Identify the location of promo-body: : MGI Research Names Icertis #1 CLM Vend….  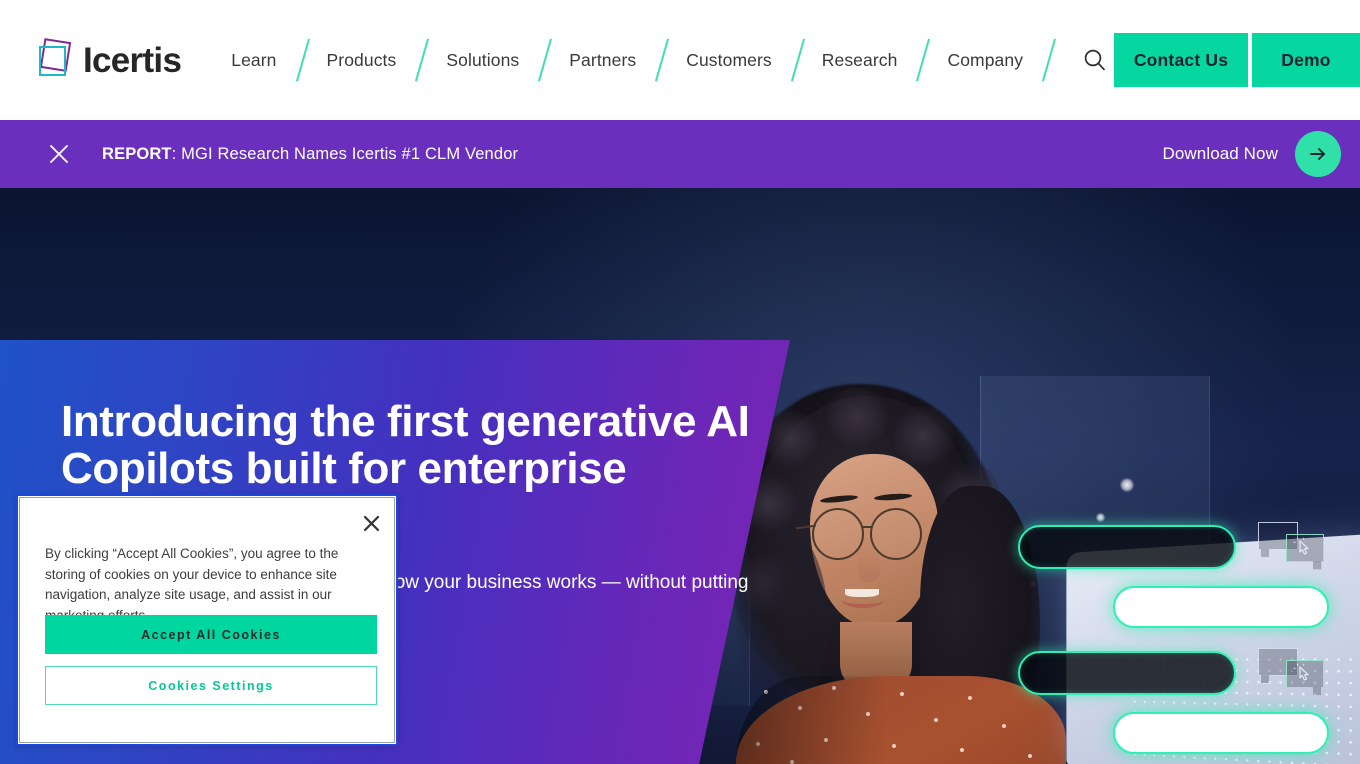
(345, 153).